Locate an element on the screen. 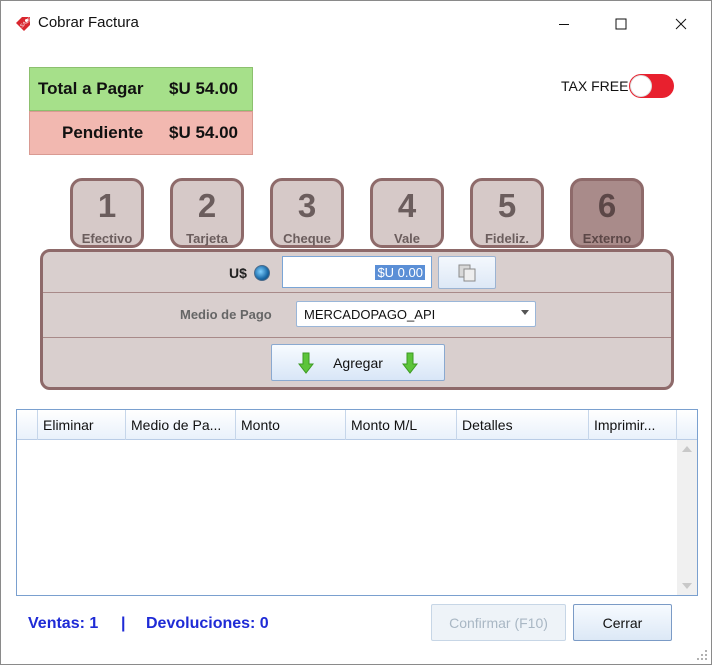 This screenshot has height=665, width=712. minimize-icon is located at coordinates (564, 24).